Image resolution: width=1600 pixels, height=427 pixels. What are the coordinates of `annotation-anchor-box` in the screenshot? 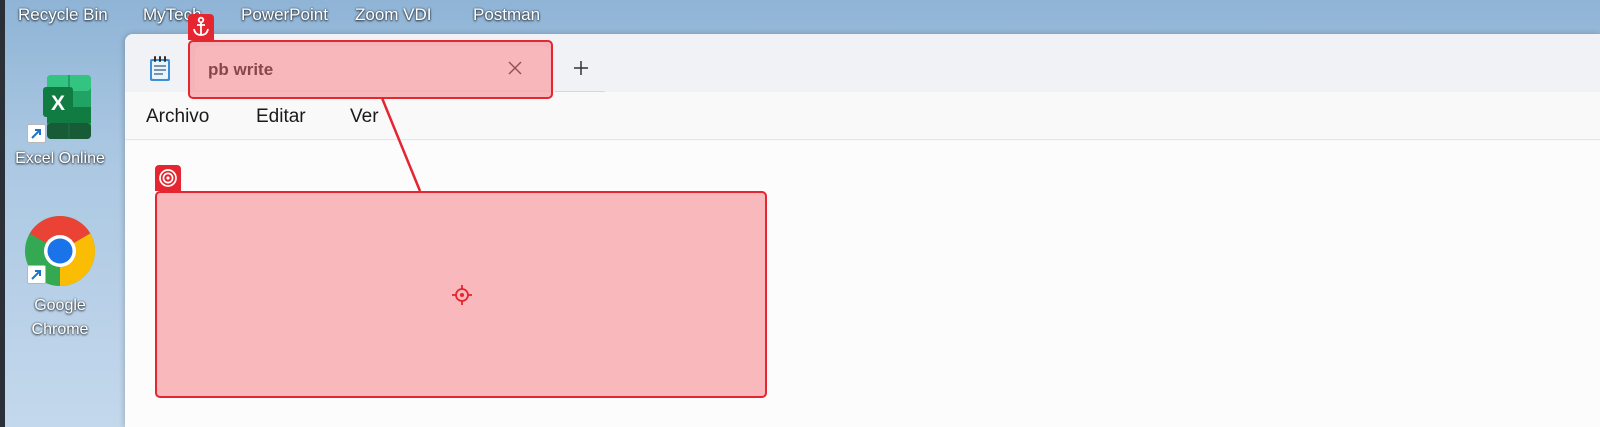 It's located at (370, 69).